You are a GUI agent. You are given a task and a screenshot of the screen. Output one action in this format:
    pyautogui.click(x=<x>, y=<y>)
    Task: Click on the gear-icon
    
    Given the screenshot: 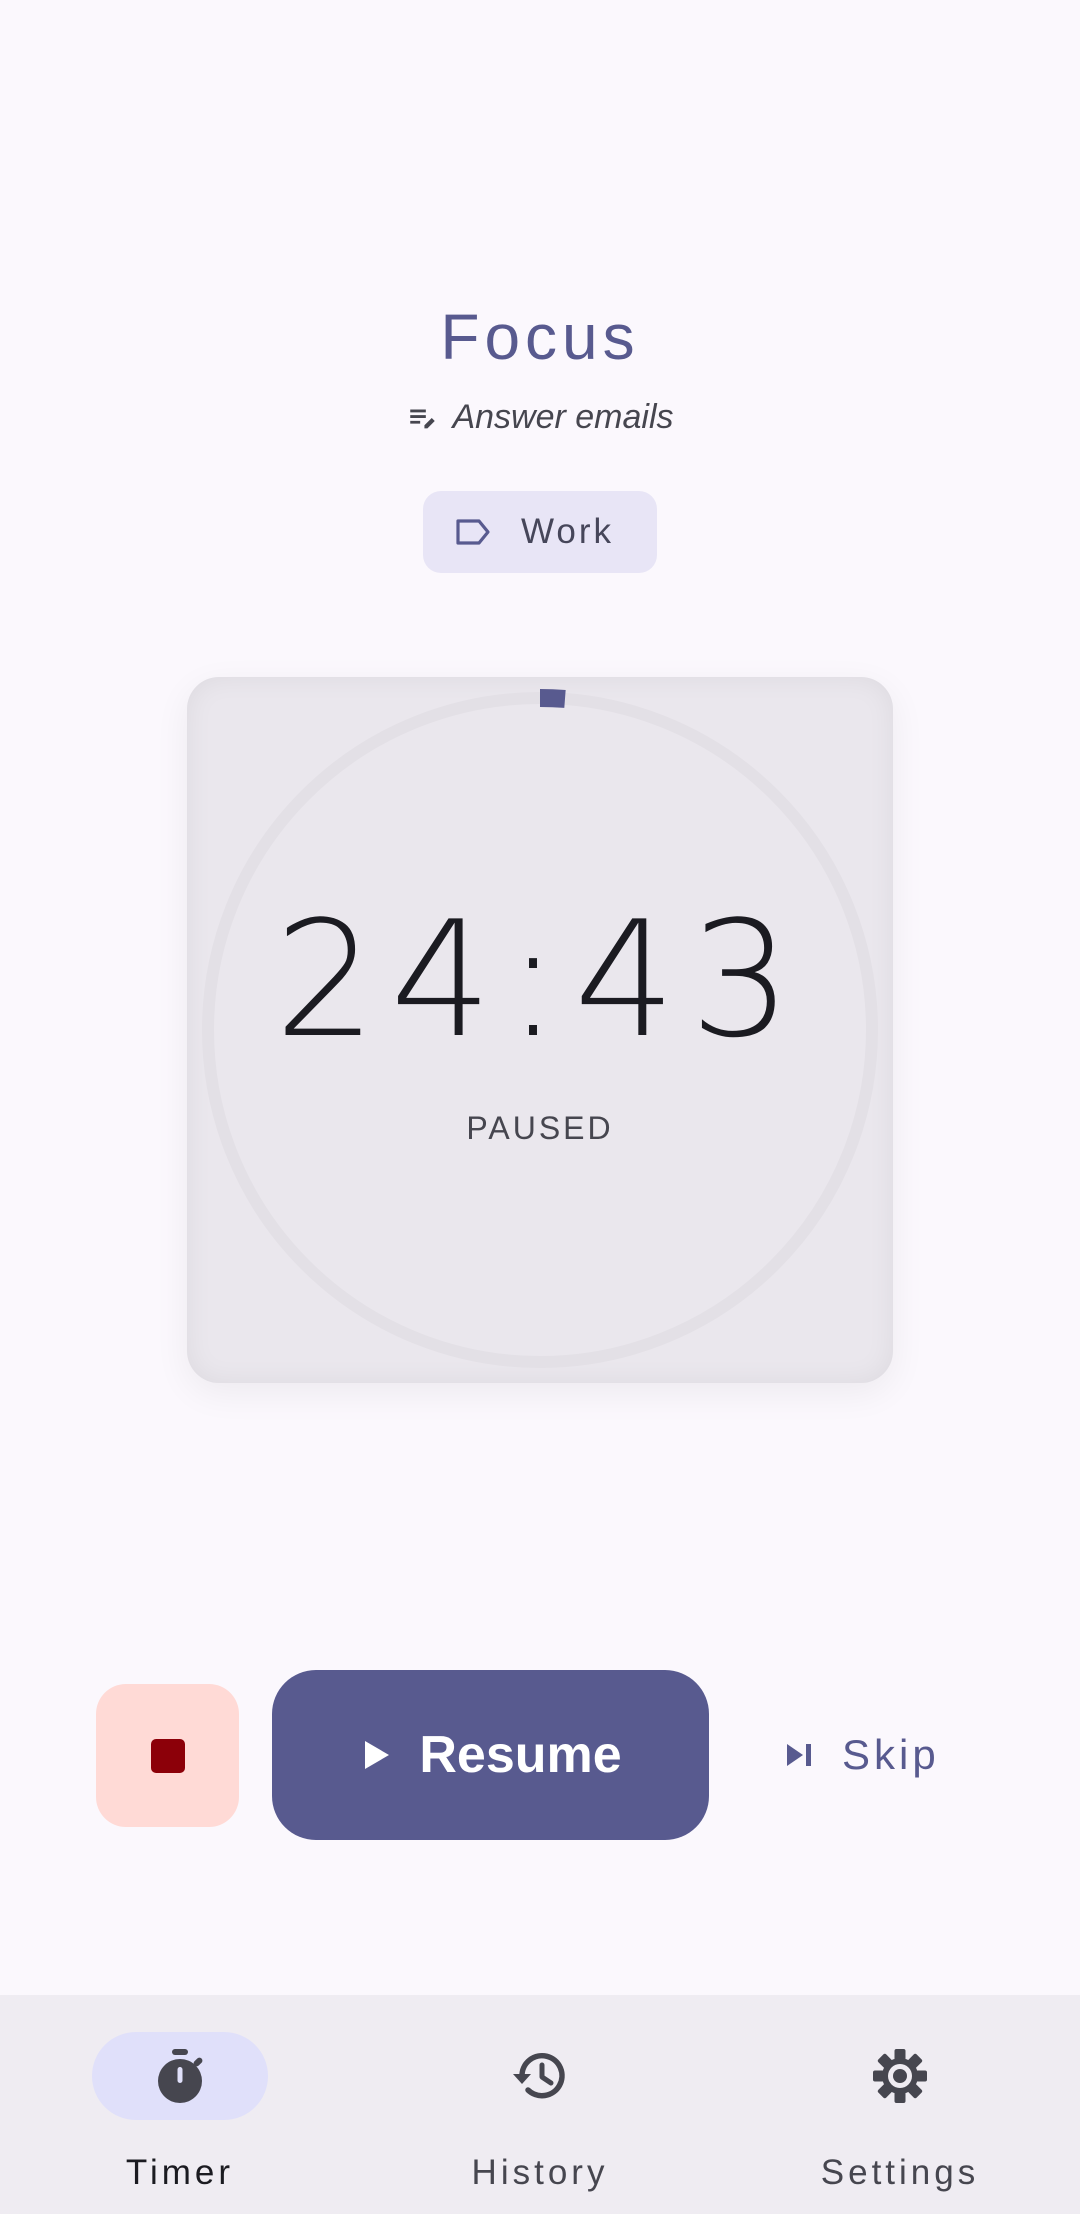 What is the action you would take?
    pyautogui.click(x=900, y=2076)
    